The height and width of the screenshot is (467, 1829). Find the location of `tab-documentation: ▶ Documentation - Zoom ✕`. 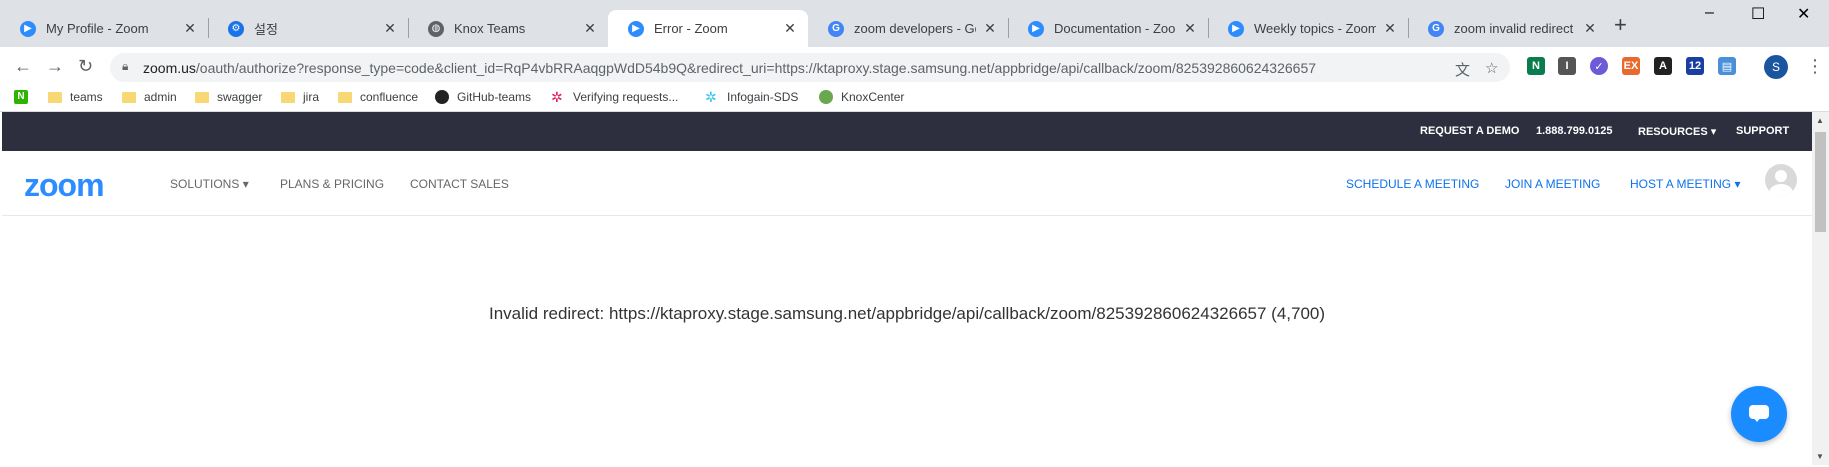

tab-documentation: ▶ Documentation - Zoom ✕ is located at coordinates (1108, 28).